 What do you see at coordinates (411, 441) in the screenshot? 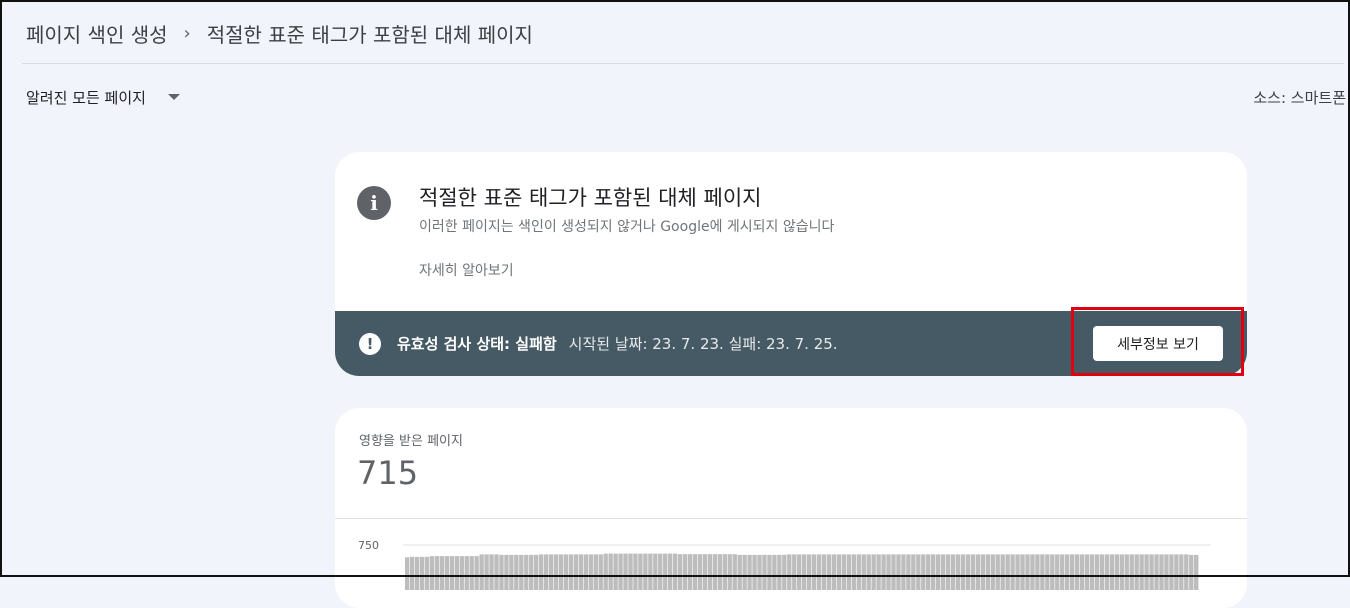
I see `affected-pages-label: 영향을 받은 페이지` at bounding box center [411, 441].